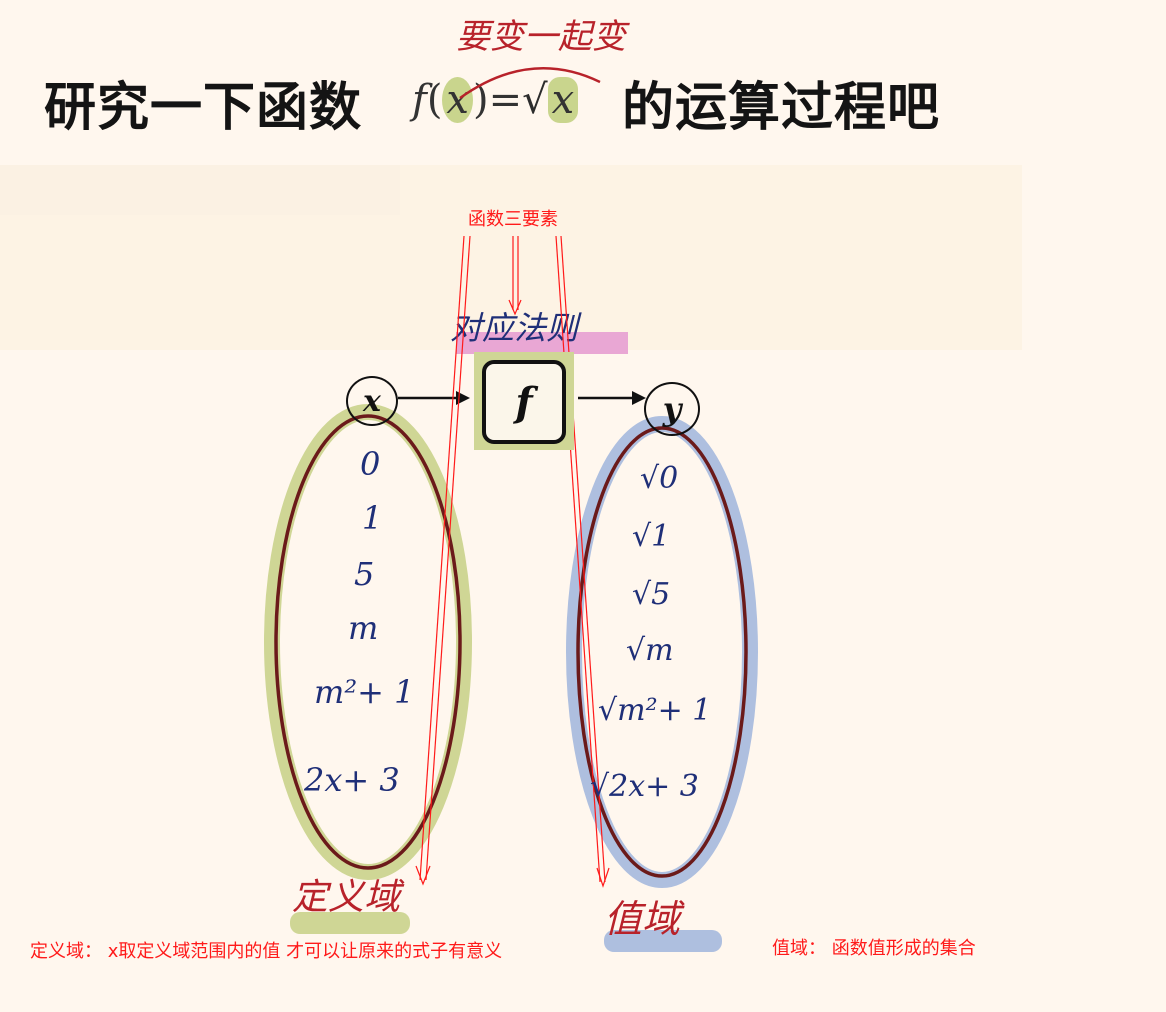 The width and height of the screenshot is (1166, 1012). I want to click on range-value: √5, so click(651, 594).